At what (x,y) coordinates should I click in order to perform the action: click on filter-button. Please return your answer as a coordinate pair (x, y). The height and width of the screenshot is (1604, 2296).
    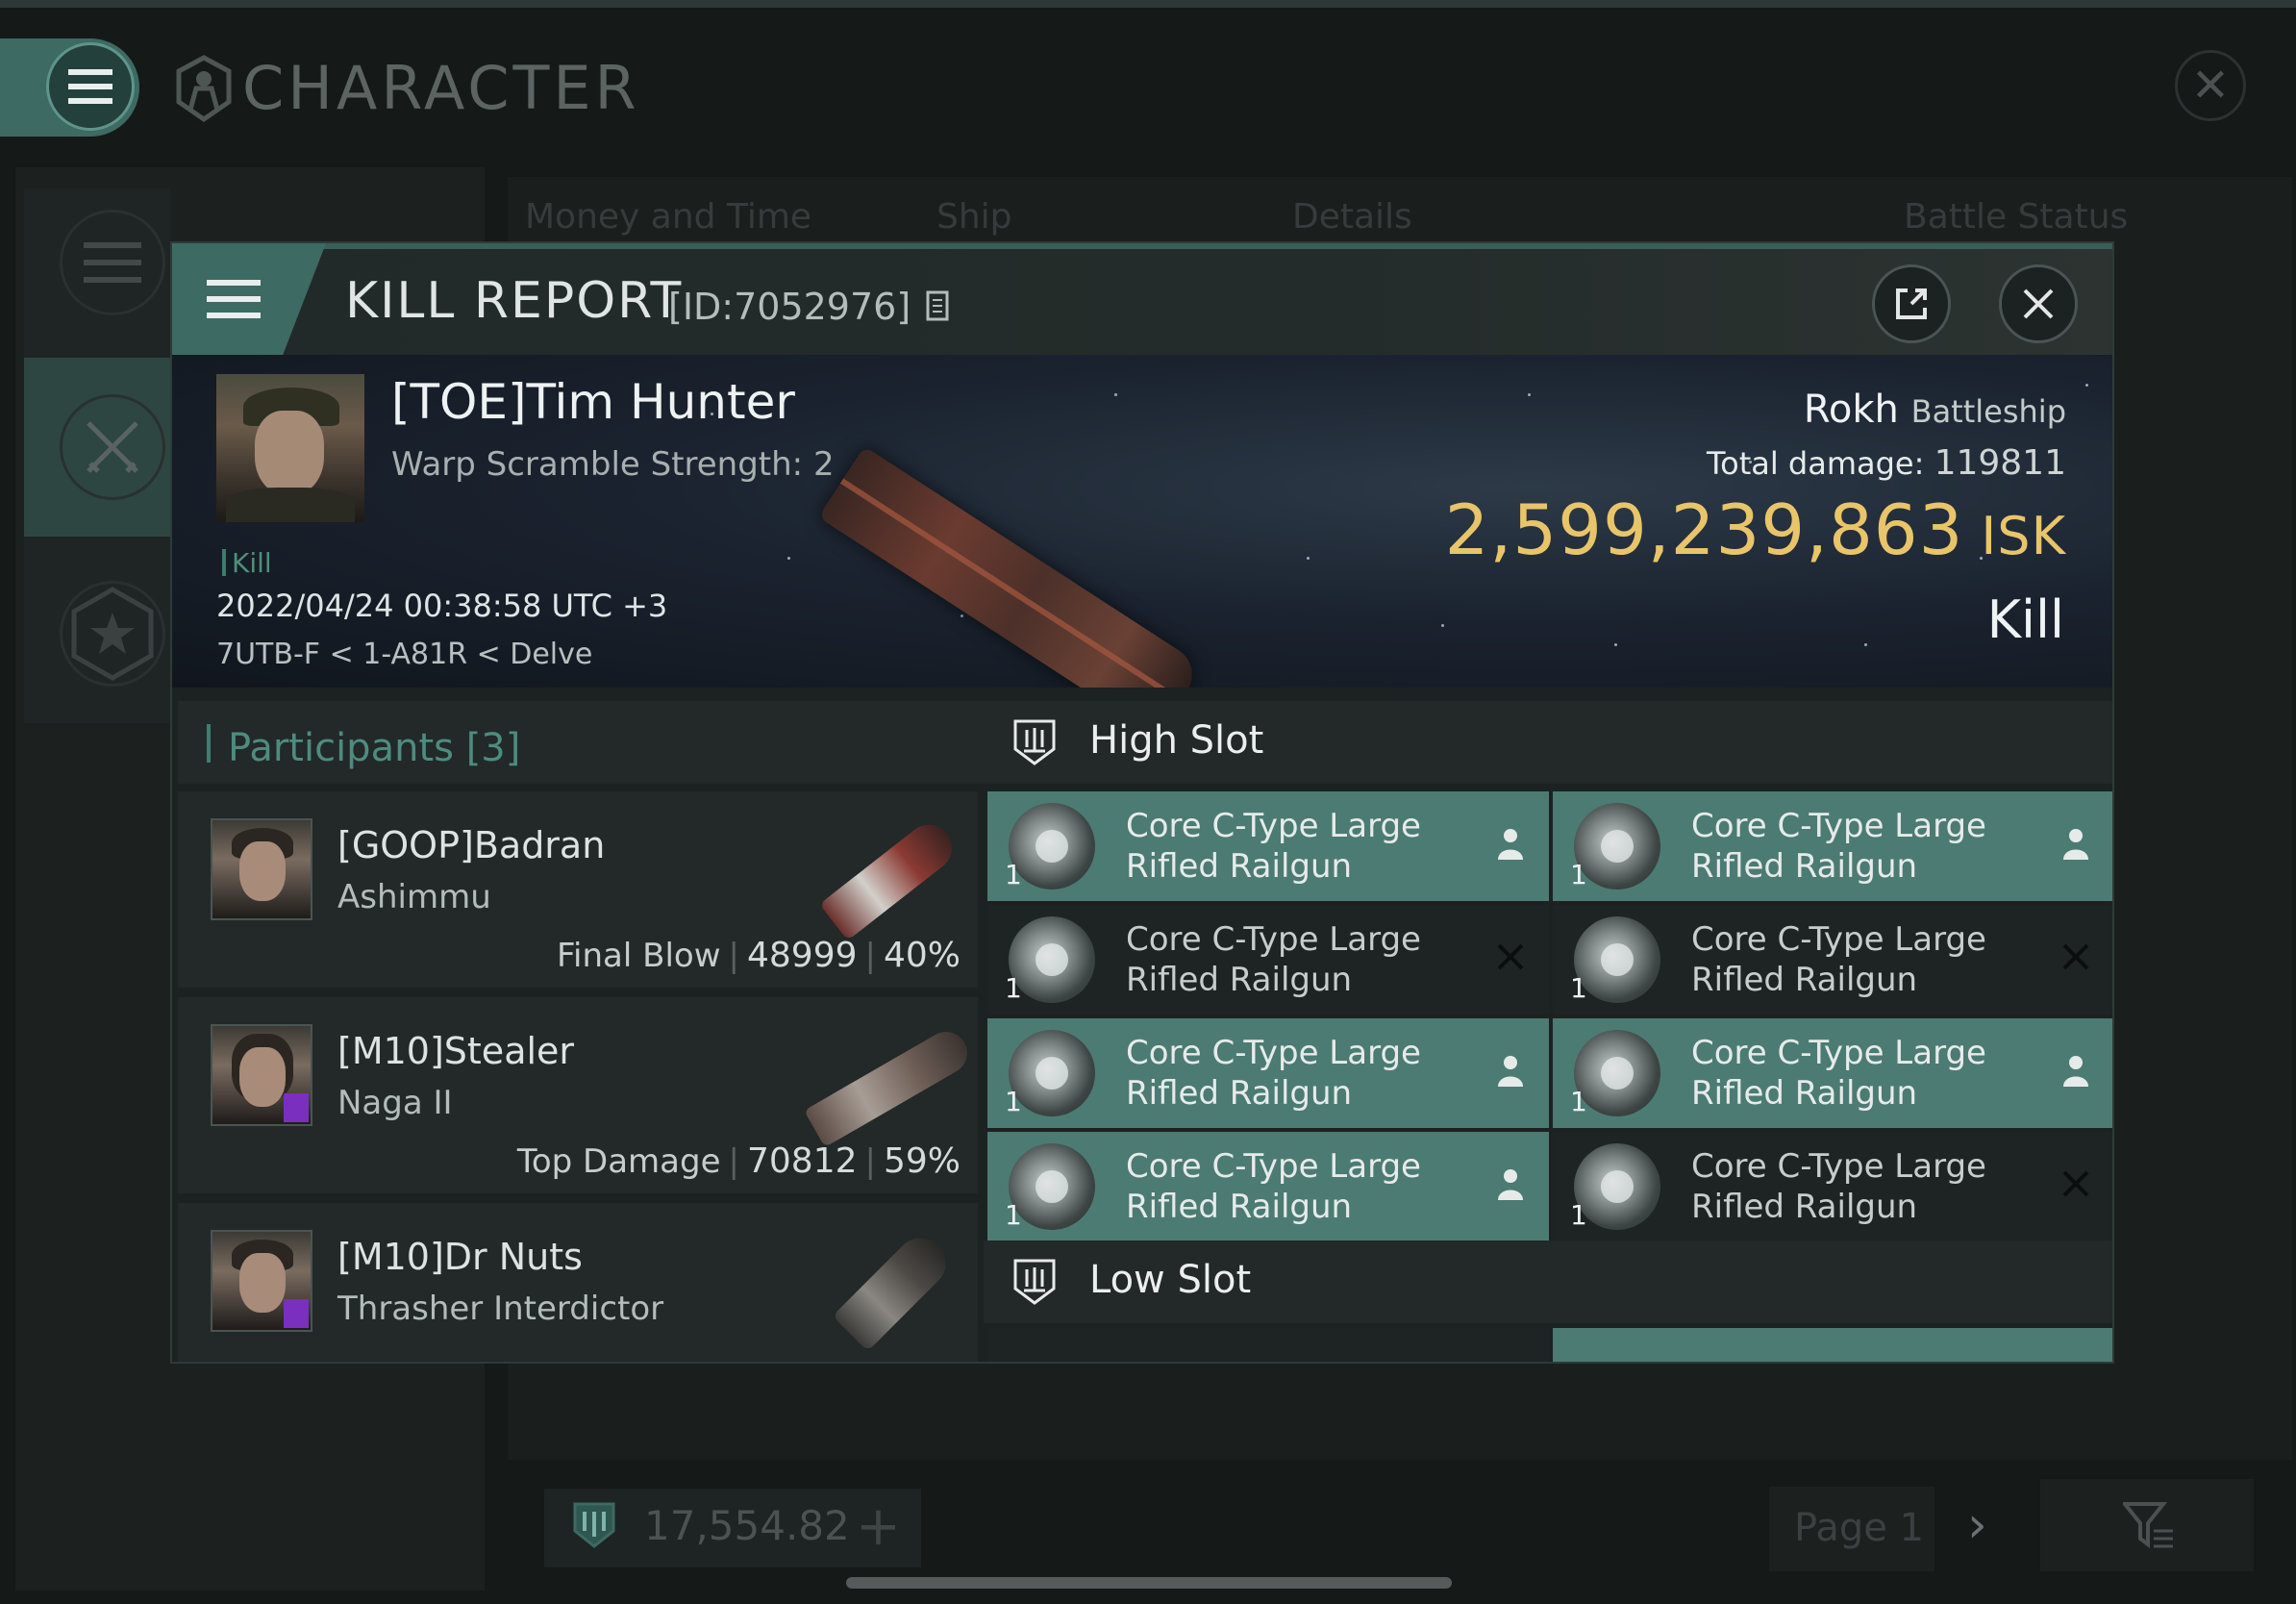
    Looking at the image, I should click on (2147, 1525).